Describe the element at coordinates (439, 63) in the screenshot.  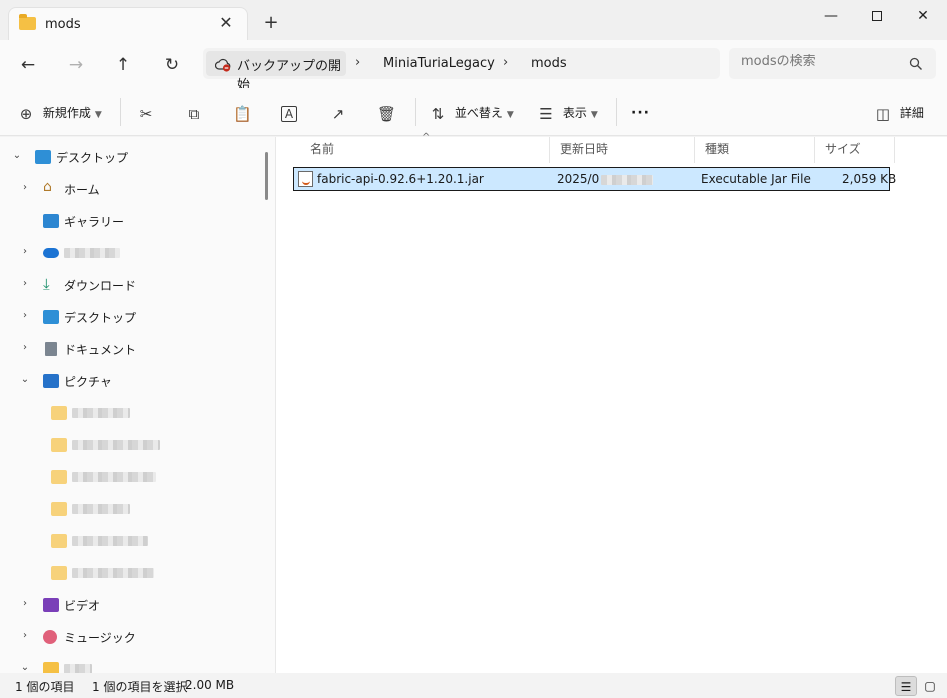
I see `breadcrumb-miniaturialegacy: MiniaTuriaLegacy` at that location.